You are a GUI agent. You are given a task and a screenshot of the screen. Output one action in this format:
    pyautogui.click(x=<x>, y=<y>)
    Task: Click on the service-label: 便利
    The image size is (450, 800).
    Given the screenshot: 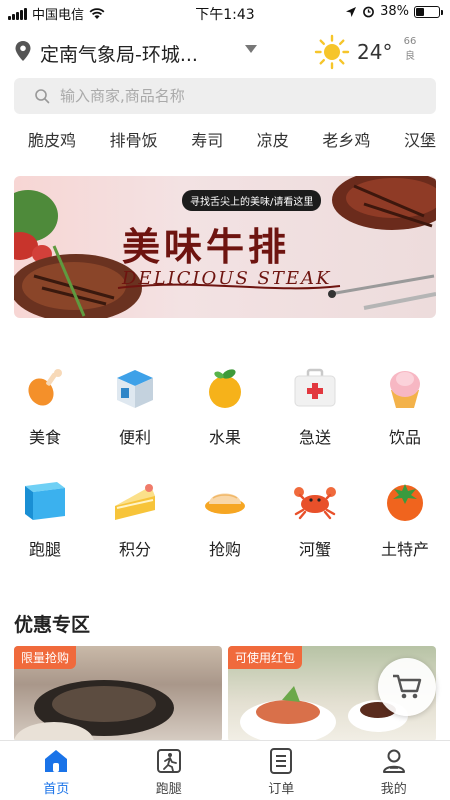 What is the action you would take?
    pyautogui.click(x=134, y=437)
    